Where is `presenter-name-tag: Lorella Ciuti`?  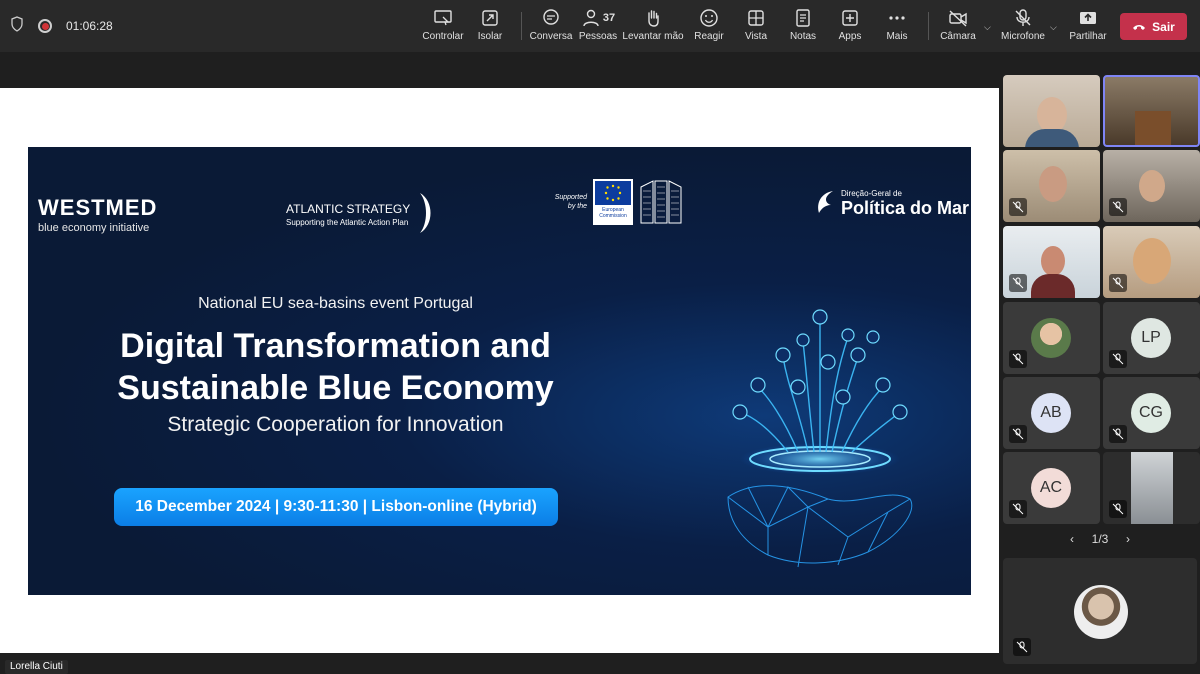 presenter-name-tag: Lorella Ciuti is located at coordinates (36, 667).